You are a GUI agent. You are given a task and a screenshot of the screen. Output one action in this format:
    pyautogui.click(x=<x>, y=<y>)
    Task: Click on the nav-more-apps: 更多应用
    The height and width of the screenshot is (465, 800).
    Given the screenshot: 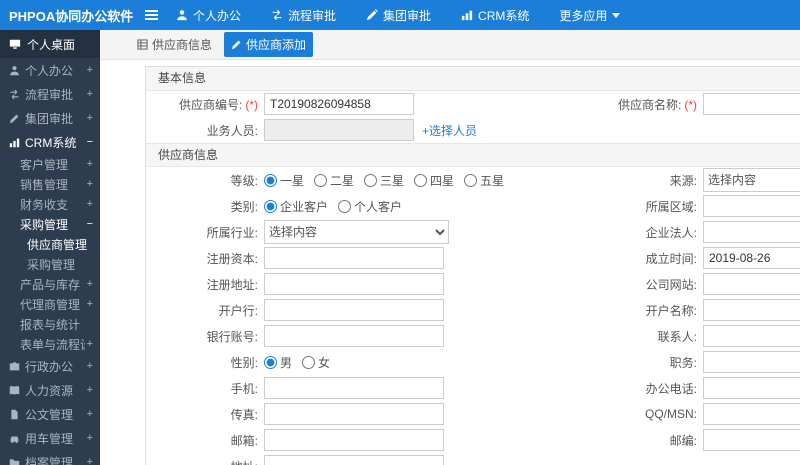 What is the action you would take?
    pyautogui.click(x=590, y=15)
    